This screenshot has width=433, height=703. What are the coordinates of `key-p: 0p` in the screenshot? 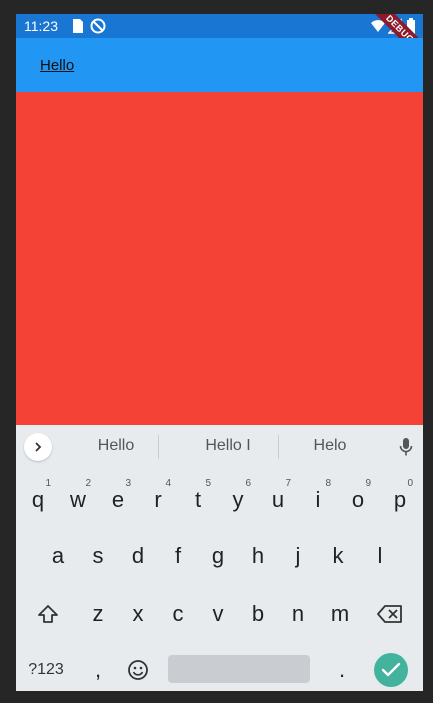 It's located at (400, 498).